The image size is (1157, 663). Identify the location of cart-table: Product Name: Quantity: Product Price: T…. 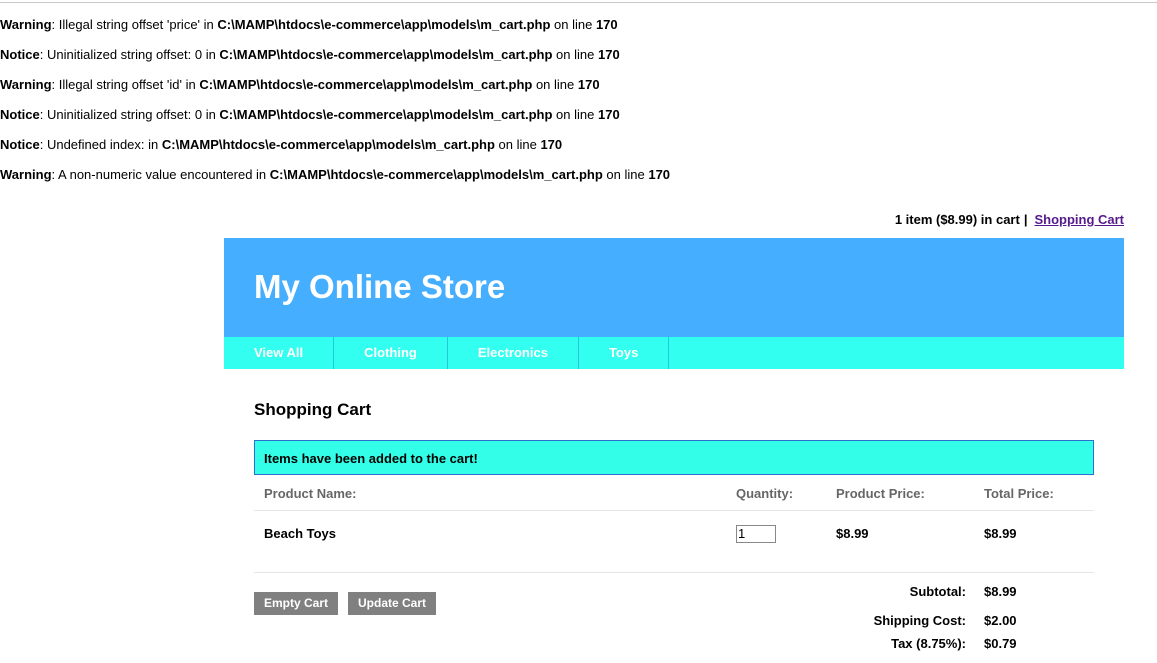
(674, 524).